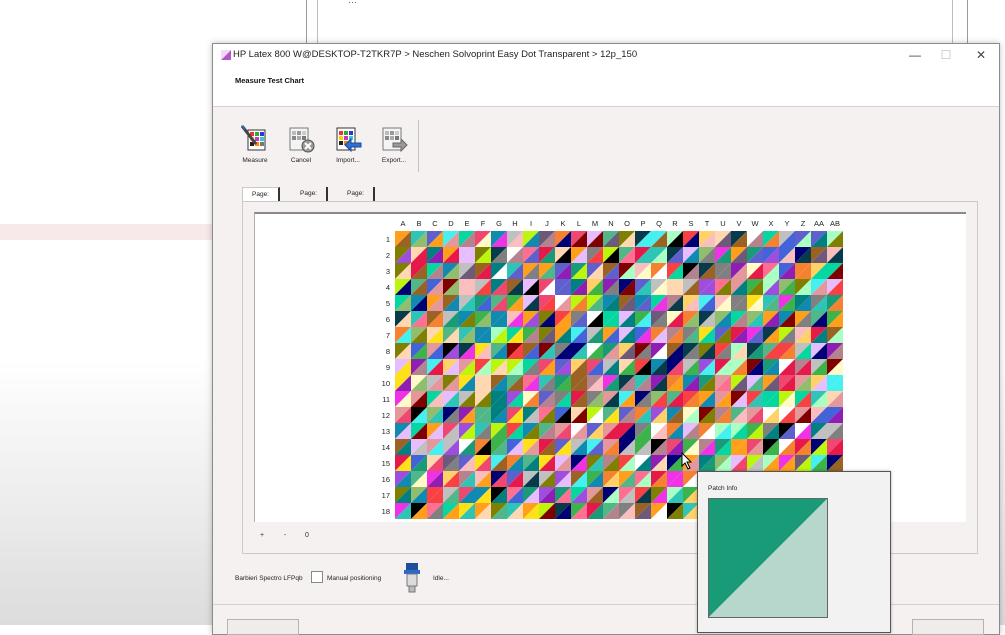  I want to click on tab-page-2: Page: 2, so click(309, 199).